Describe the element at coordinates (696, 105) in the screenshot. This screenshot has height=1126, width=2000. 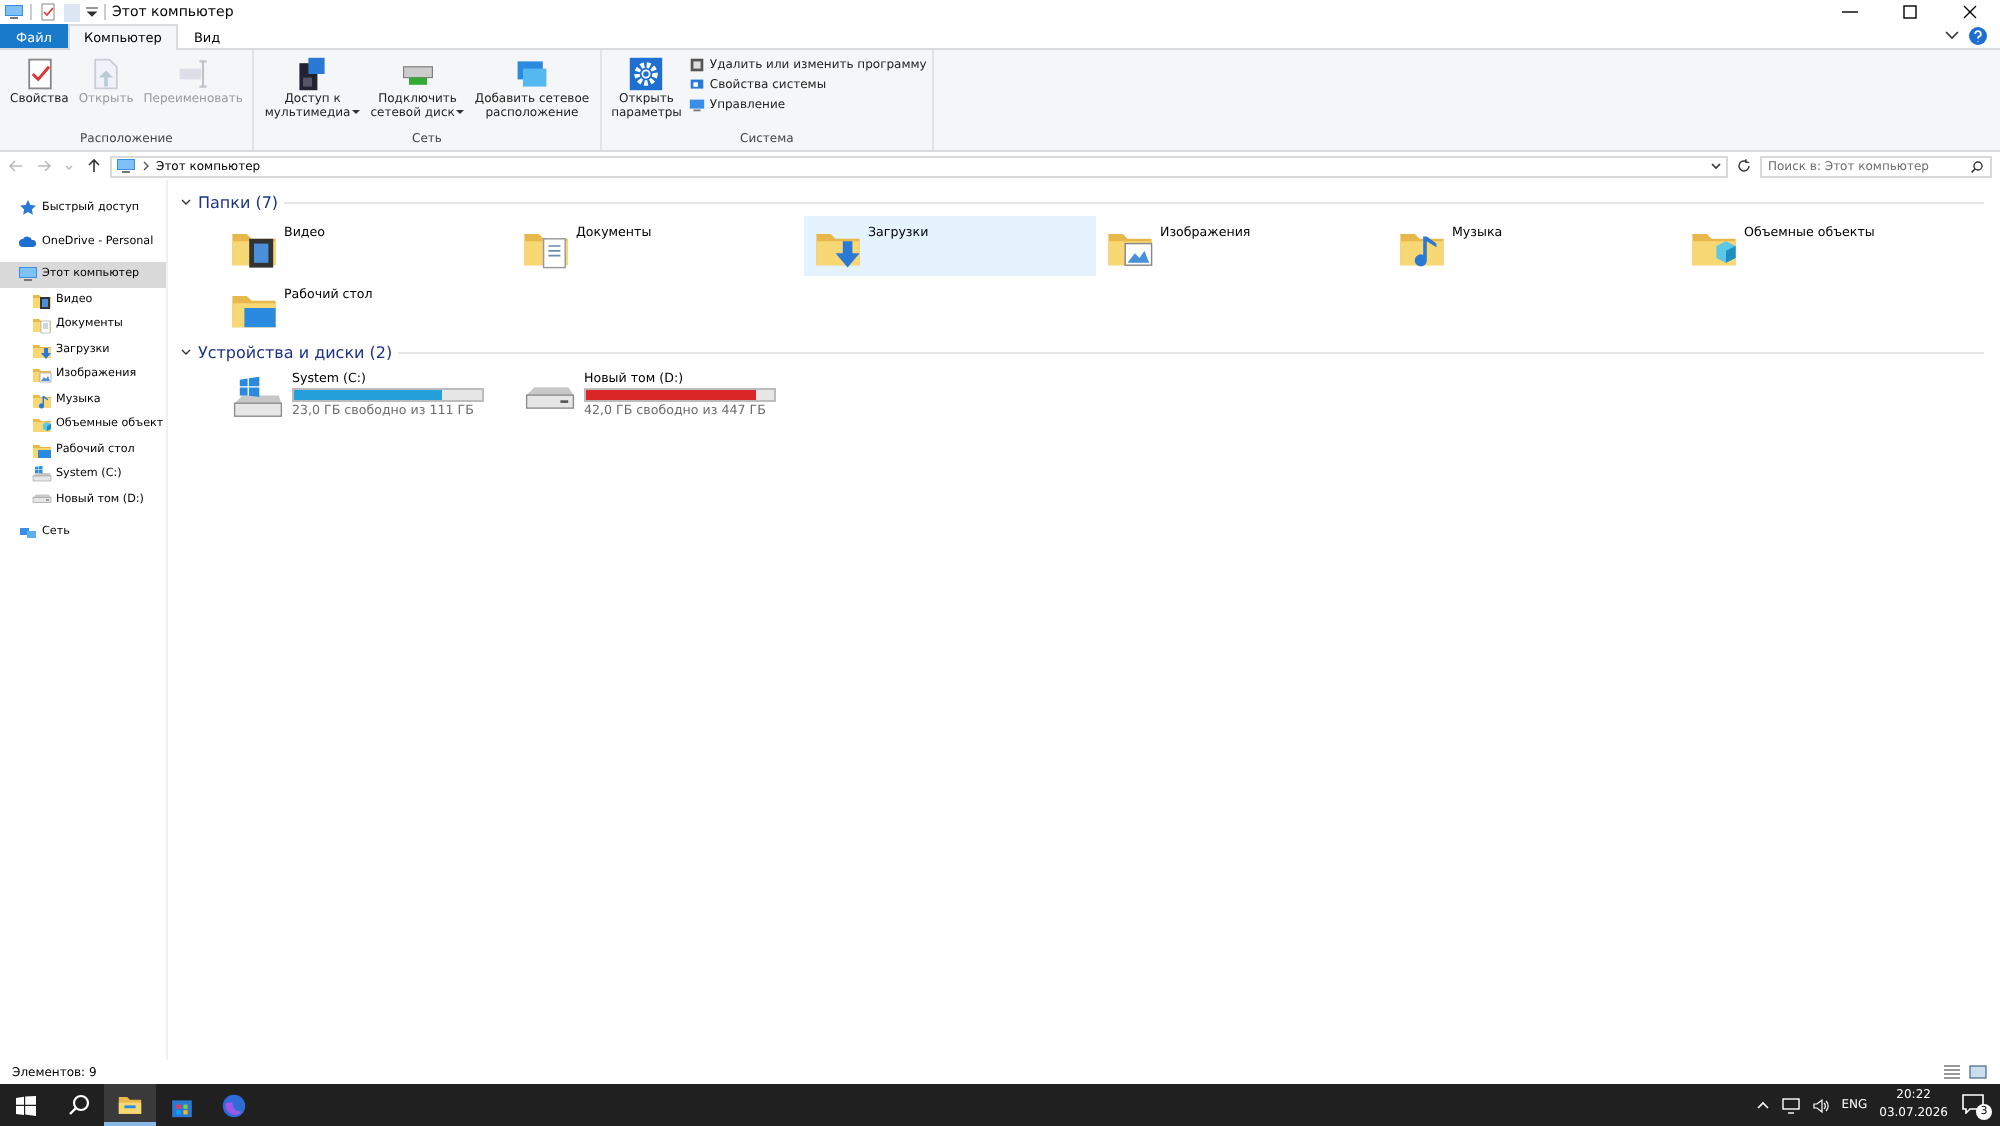
I see `monitor-icon` at that location.